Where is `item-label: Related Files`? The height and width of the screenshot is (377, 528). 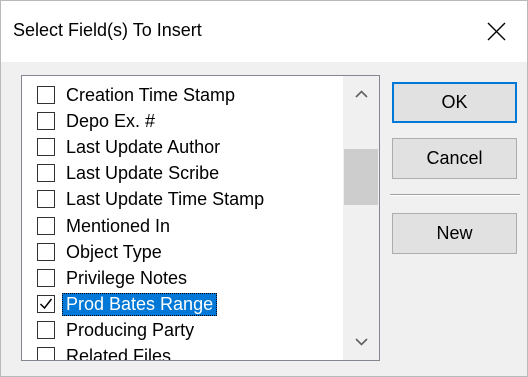 item-label: Related Files is located at coordinates (119, 353).